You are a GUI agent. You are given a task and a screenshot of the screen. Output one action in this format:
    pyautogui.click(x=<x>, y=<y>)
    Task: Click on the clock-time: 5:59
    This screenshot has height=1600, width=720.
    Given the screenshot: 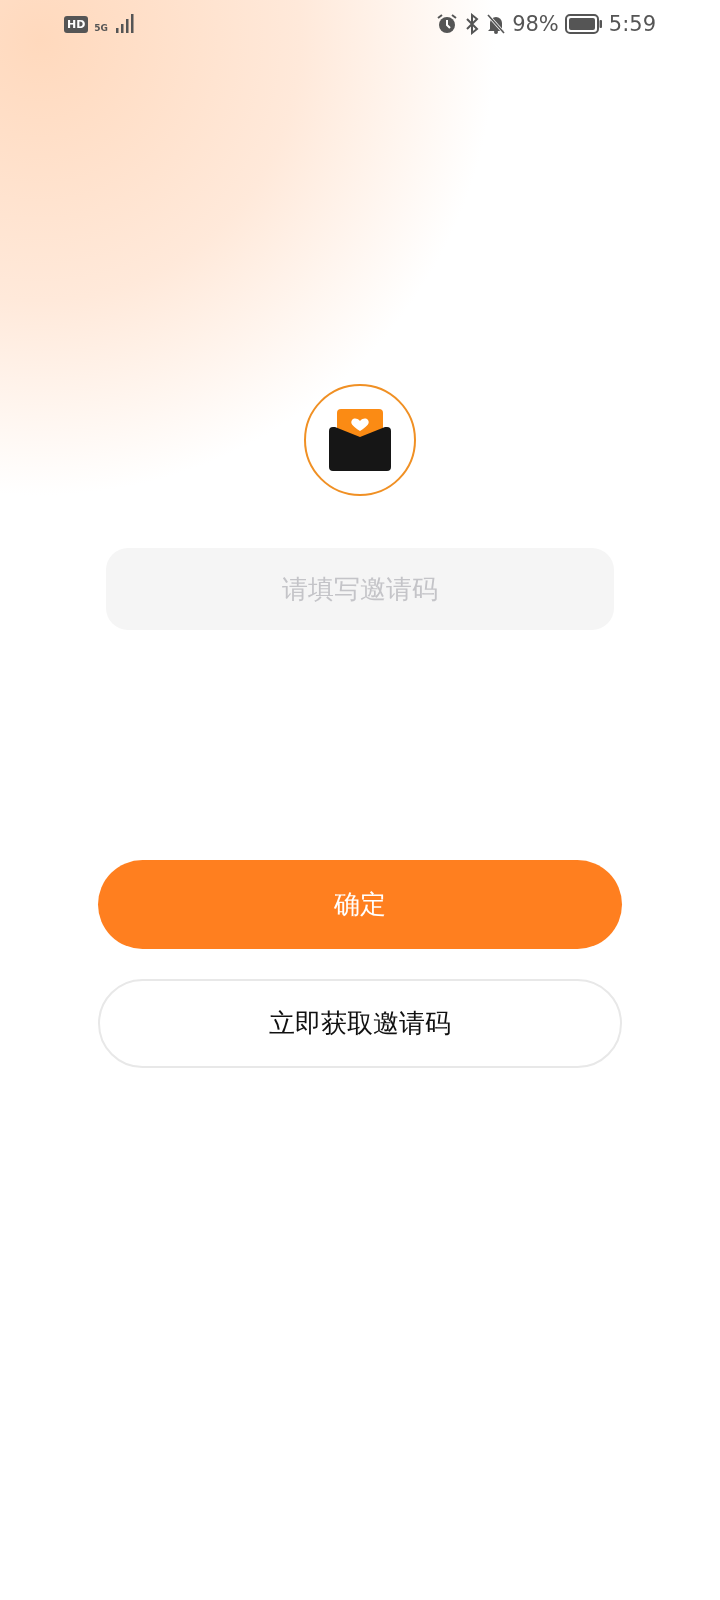 What is the action you would take?
    pyautogui.click(x=632, y=24)
    